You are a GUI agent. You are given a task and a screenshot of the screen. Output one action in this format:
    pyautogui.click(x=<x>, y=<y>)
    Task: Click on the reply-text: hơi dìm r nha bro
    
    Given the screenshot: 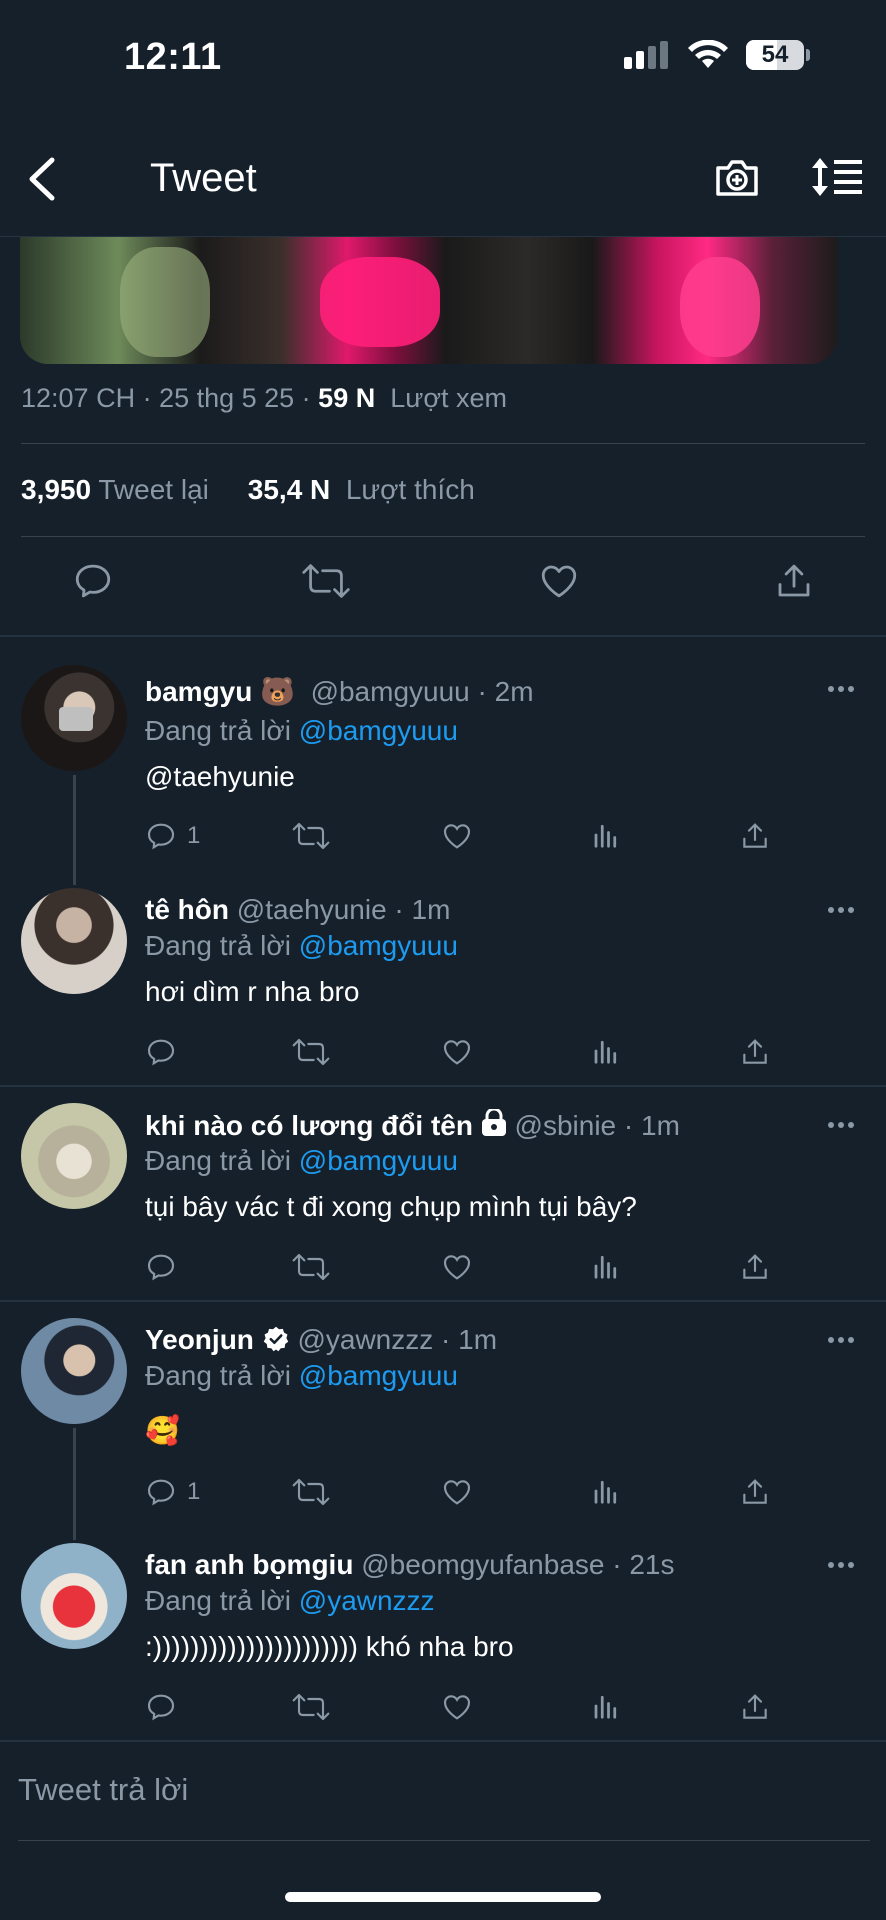 What is the action you would take?
    pyautogui.click(x=252, y=992)
    